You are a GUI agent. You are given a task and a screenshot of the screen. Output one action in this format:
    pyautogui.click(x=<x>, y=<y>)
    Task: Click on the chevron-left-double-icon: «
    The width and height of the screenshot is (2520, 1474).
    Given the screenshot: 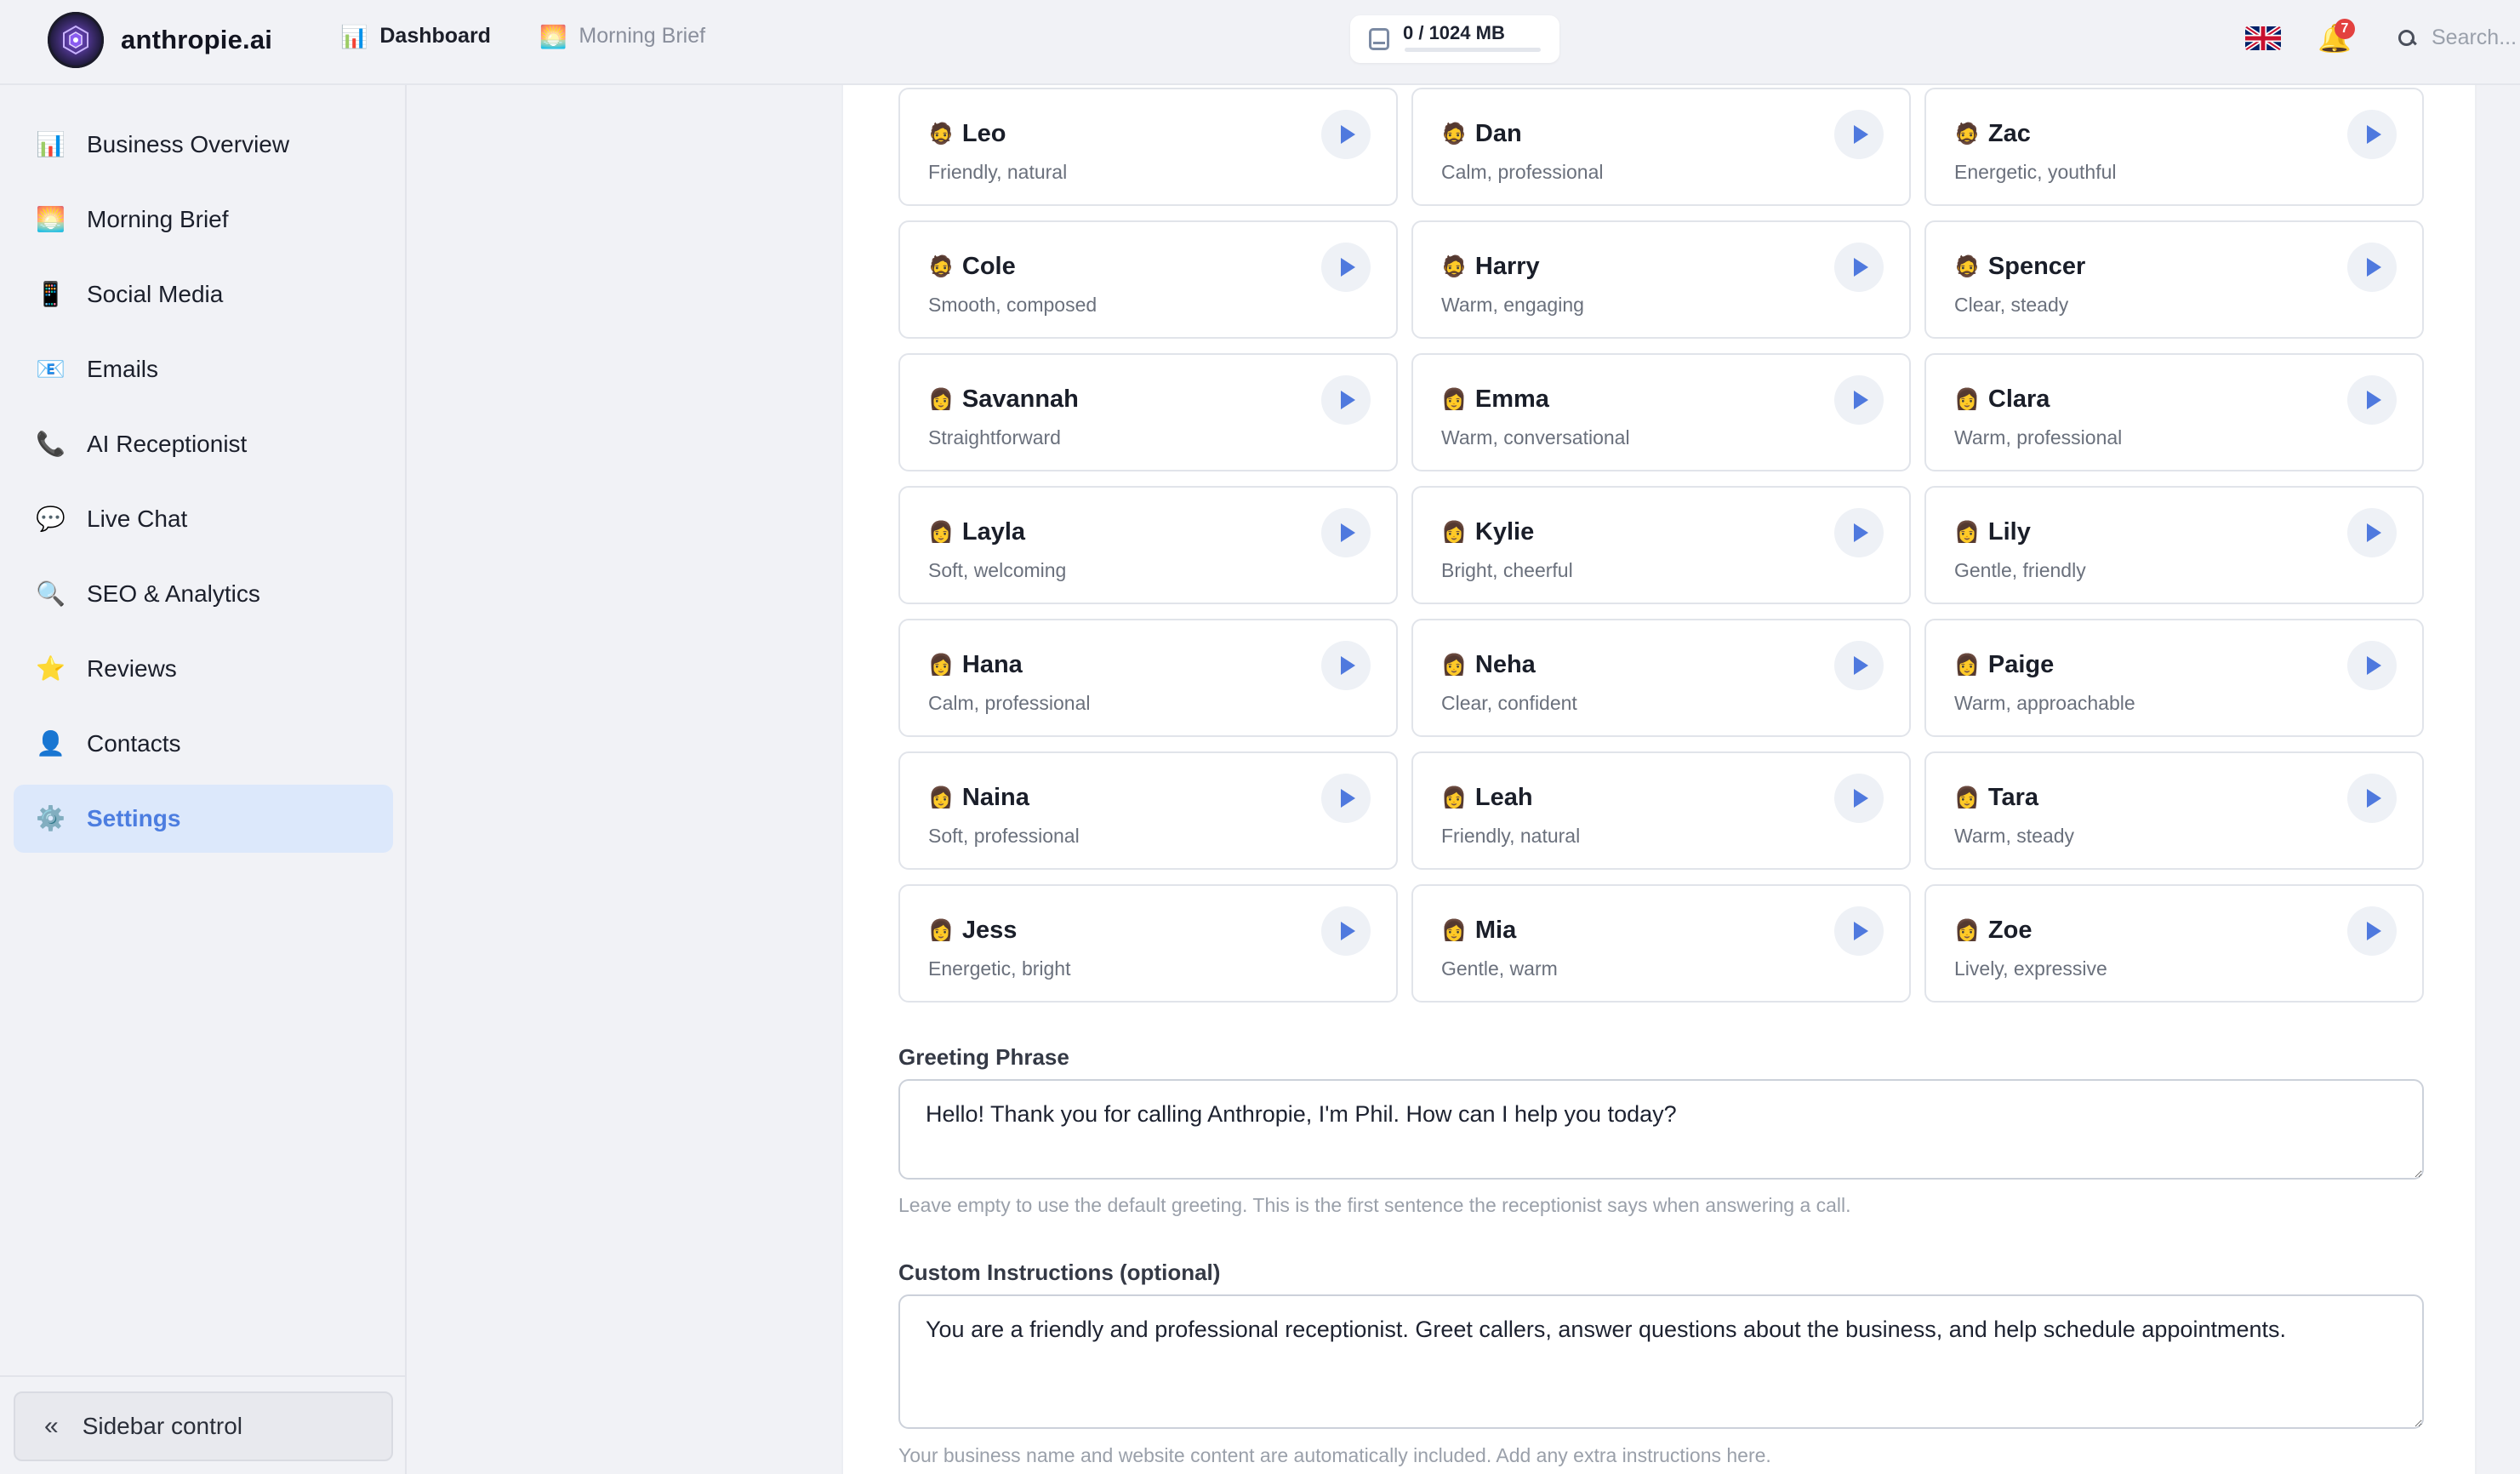 What is the action you would take?
    pyautogui.click(x=52, y=1426)
    